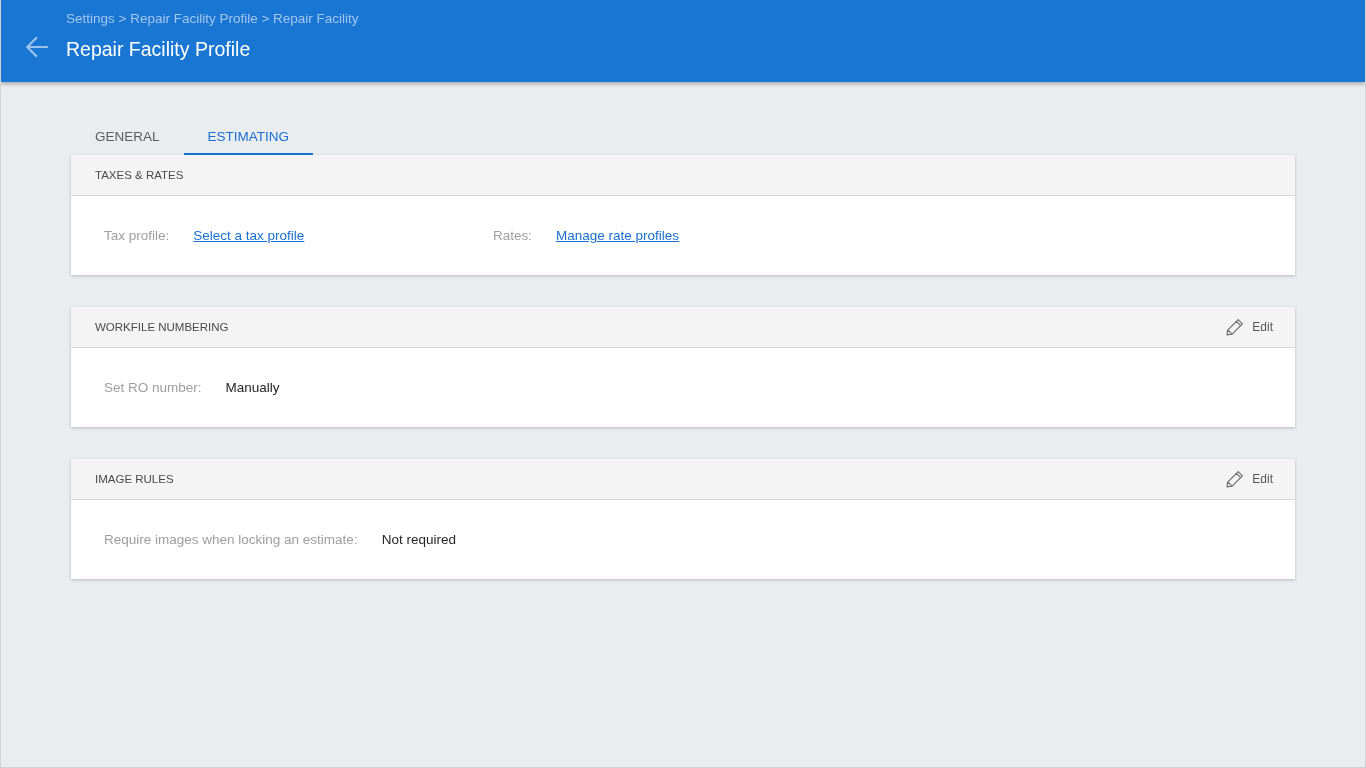 This screenshot has height=768, width=1366. I want to click on section-title: TAXES & RATES, so click(139, 175).